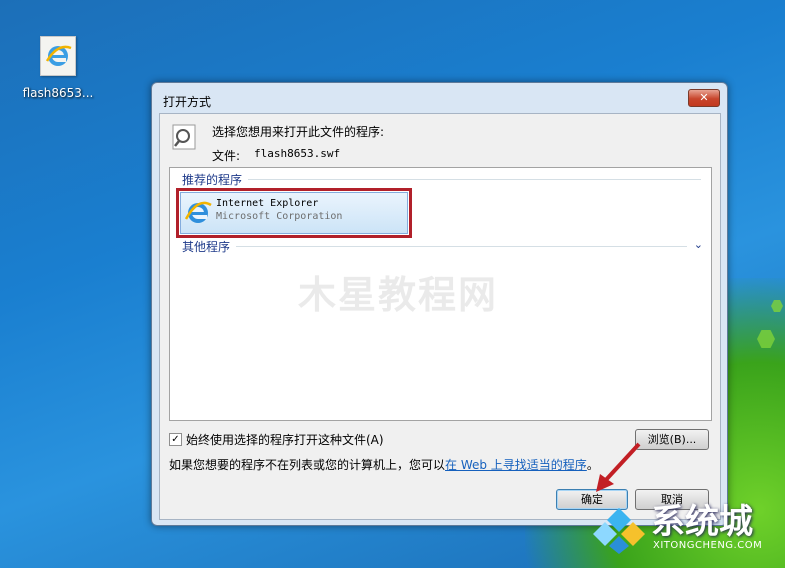  What do you see at coordinates (297, 153) in the screenshot?
I see `file-name: flash8653.swf` at bounding box center [297, 153].